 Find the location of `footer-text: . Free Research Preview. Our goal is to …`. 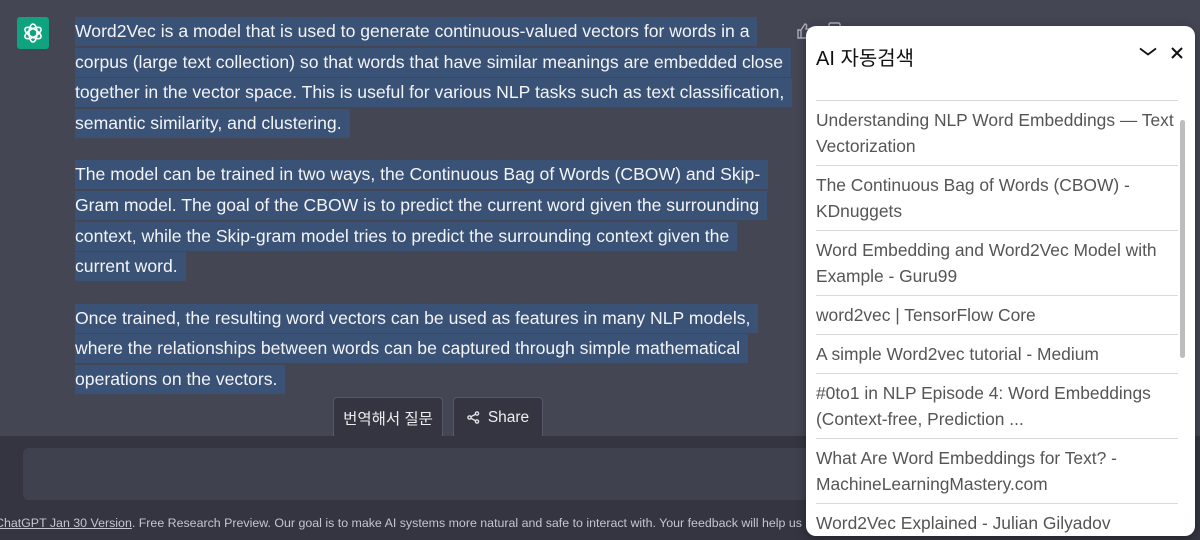

footer-text: . Free Research Preview. Our goal is to … is located at coordinates (492, 523).